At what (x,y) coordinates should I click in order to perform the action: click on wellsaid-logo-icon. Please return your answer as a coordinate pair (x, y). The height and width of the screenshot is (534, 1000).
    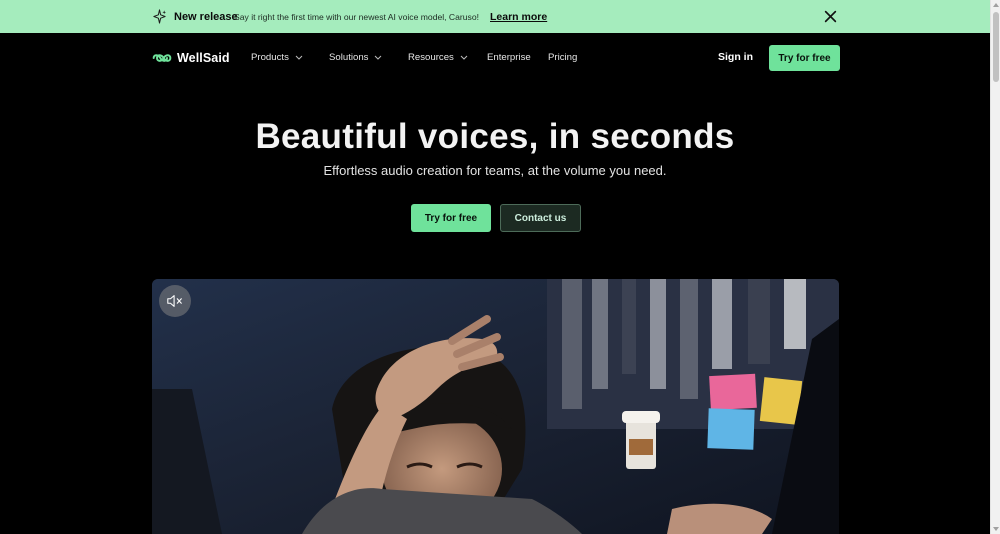
    Looking at the image, I should click on (162, 58).